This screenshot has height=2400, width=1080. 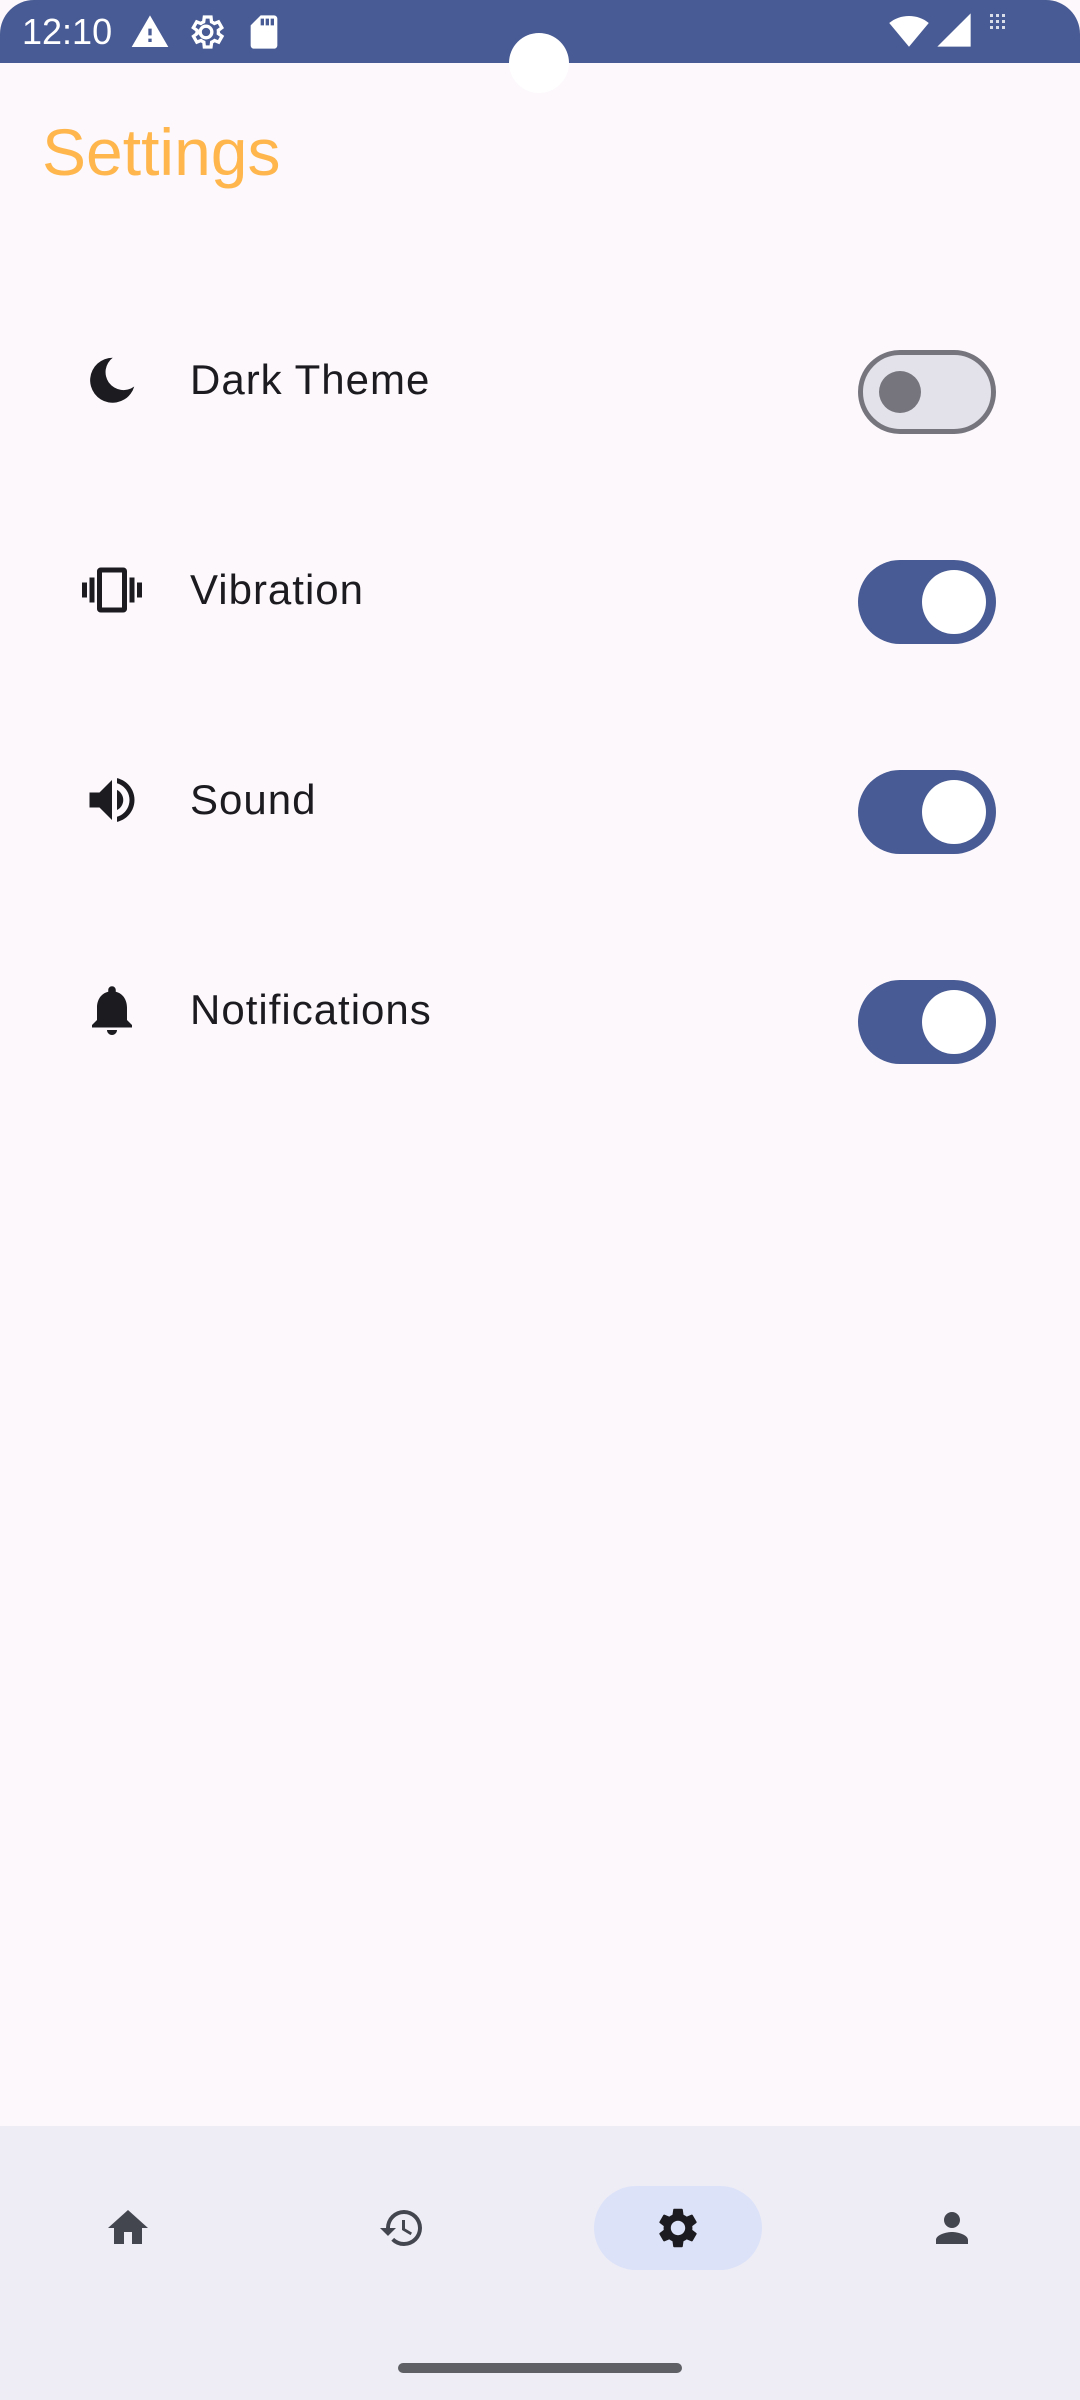 I want to click on setting-label: Sound, so click(x=253, y=799).